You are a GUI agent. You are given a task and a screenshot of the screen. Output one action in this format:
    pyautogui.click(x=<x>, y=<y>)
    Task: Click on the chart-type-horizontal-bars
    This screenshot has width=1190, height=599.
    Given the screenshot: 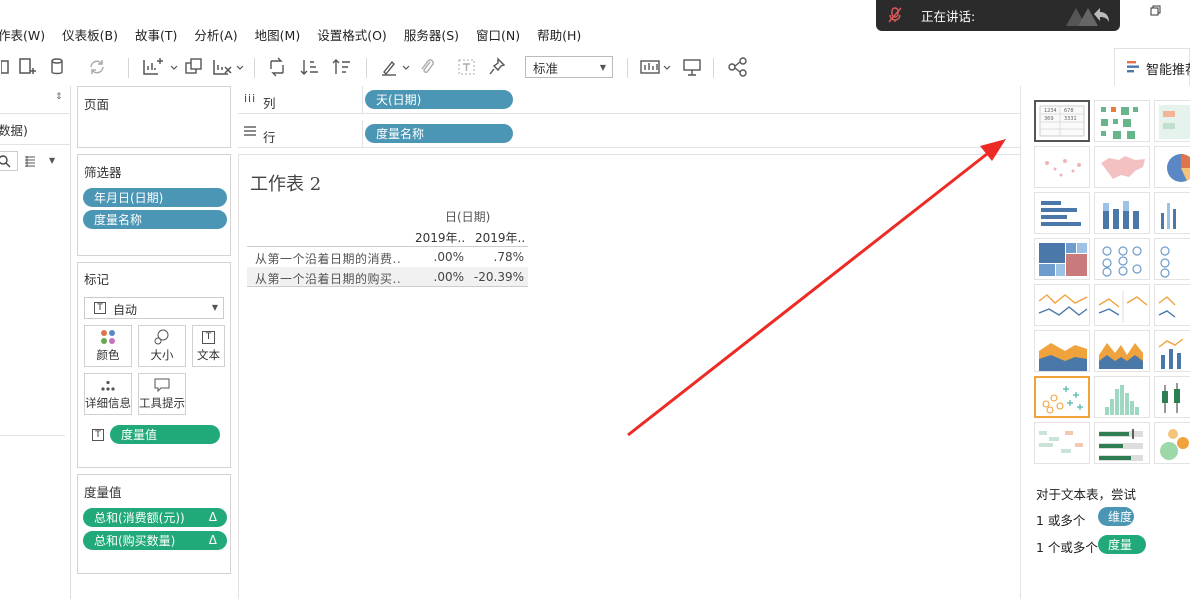 What is the action you would take?
    pyautogui.click(x=1062, y=213)
    